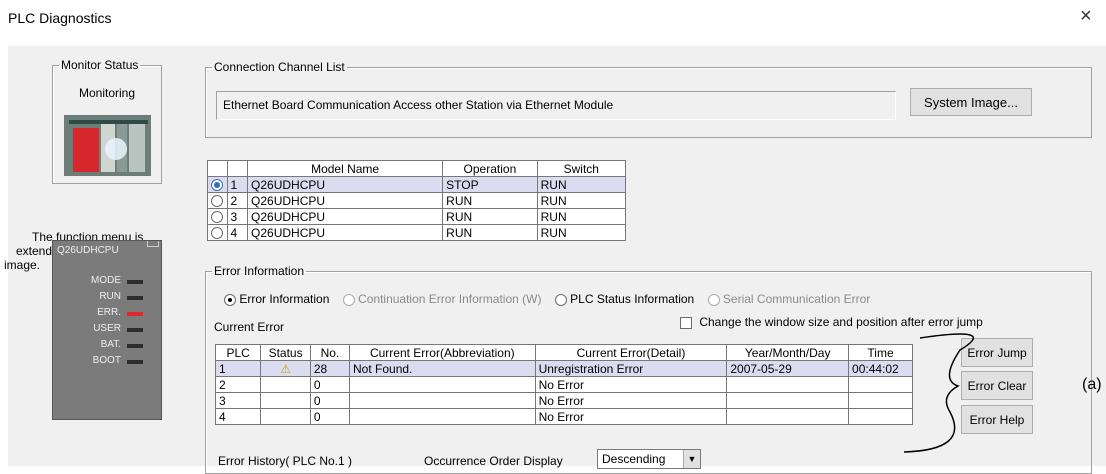  What do you see at coordinates (624, 299) in the screenshot?
I see `radio-plc-status: PLC Status Information` at bounding box center [624, 299].